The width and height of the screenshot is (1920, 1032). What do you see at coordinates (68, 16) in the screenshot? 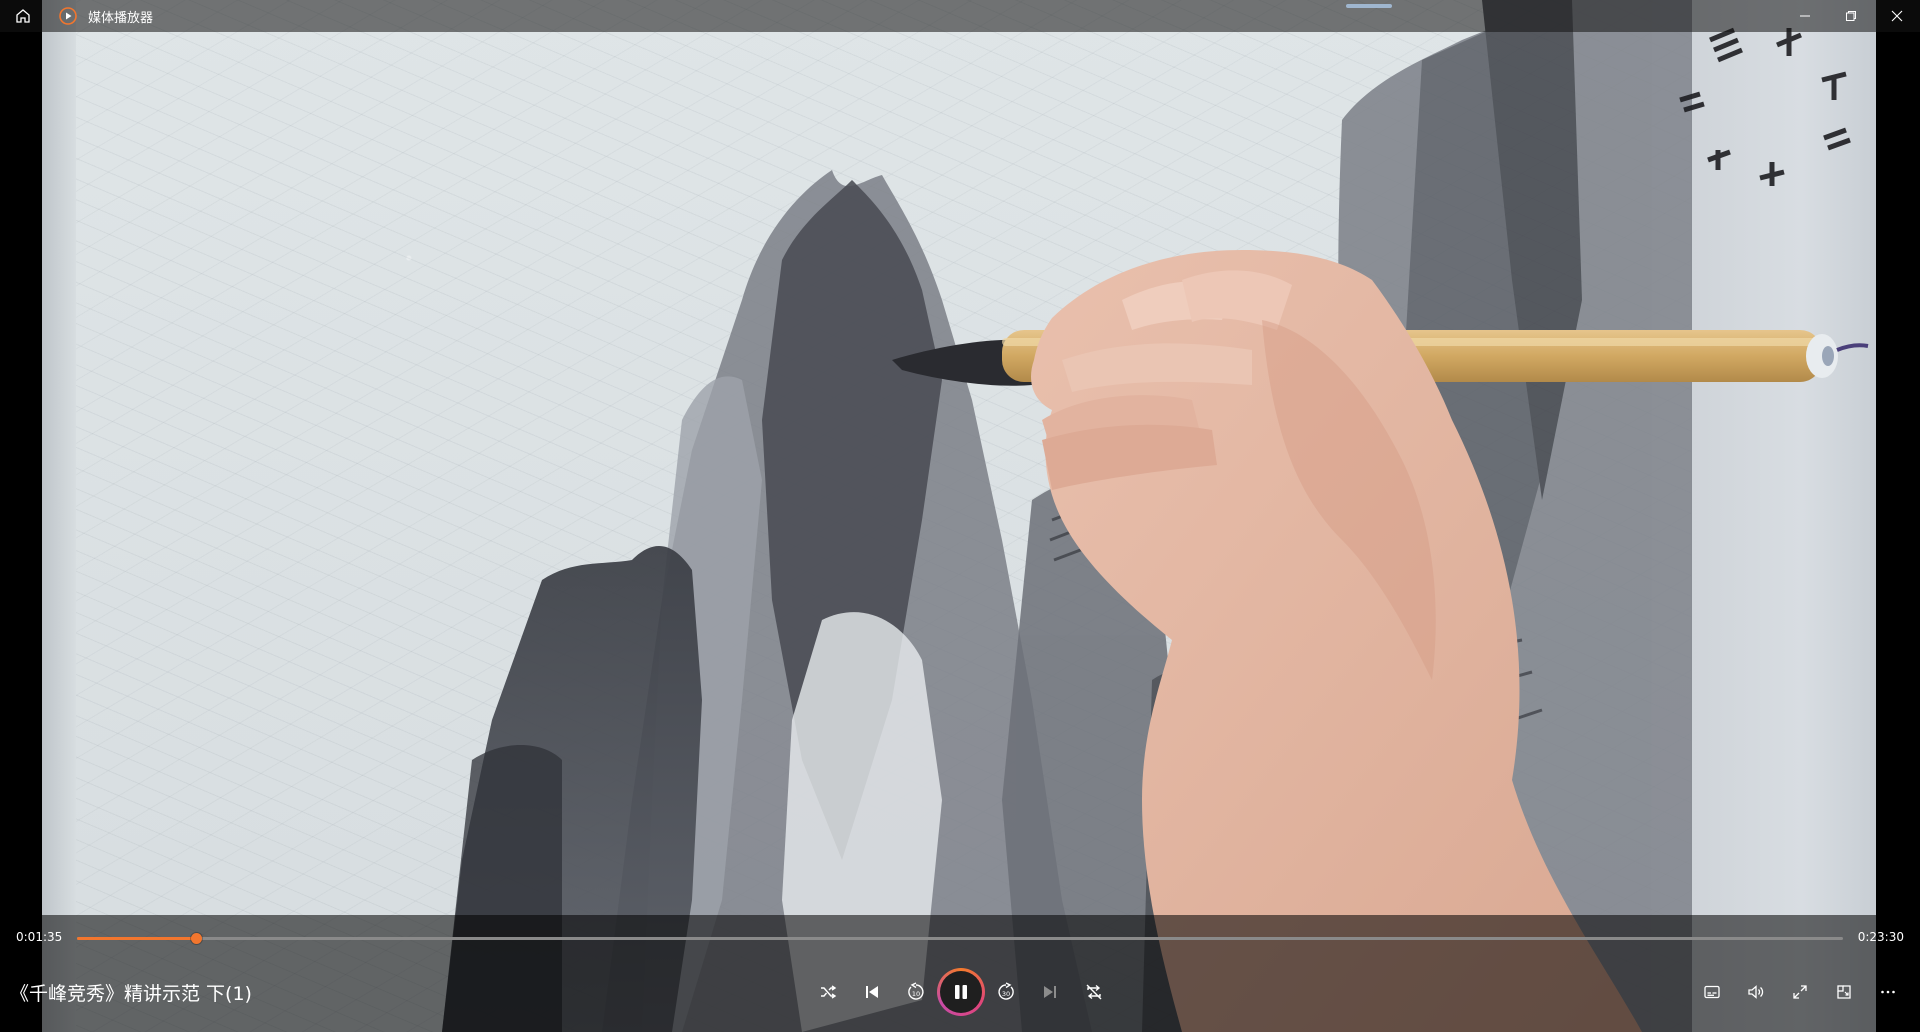
I see `app-logo-icon` at bounding box center [68, 16].